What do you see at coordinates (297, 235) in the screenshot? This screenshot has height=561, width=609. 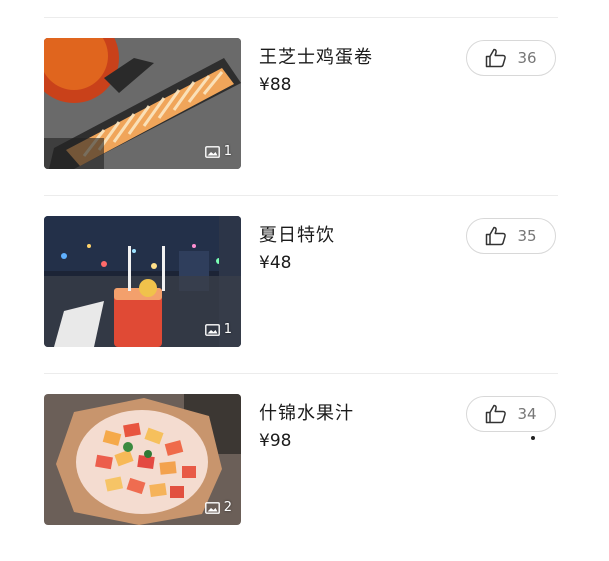 I see `dish-name: 夏日特饮` at bounding box center [297, 235].